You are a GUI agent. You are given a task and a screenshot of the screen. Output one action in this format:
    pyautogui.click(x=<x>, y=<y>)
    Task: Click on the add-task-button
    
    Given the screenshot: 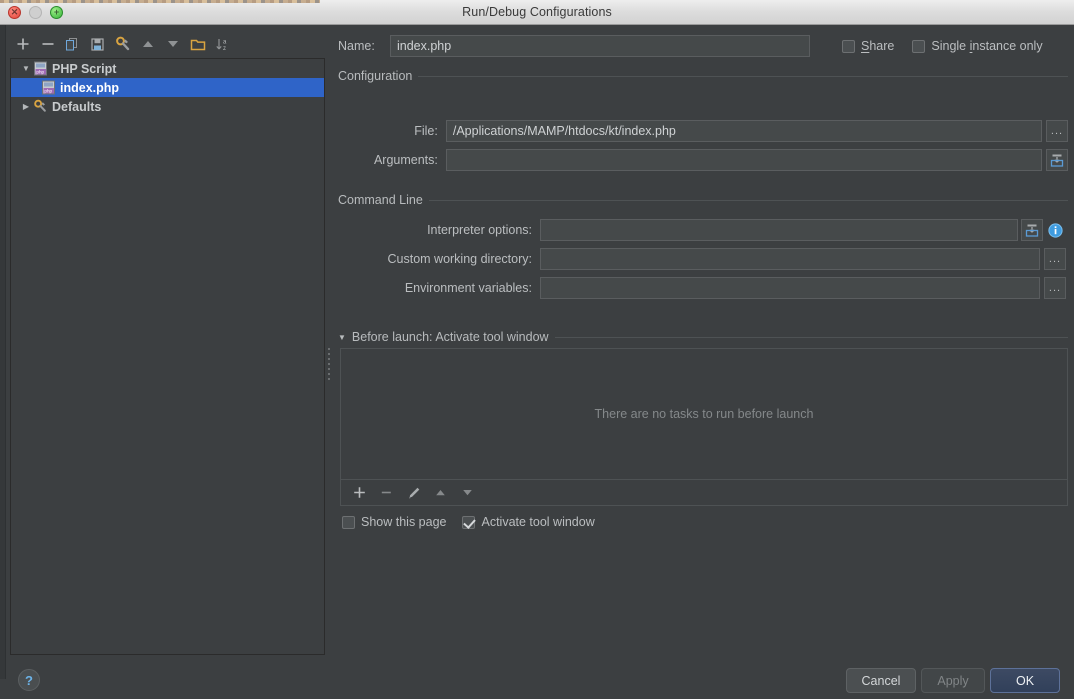 What is the action you would take?
    pyautogui.click(x=359, y=493)
    